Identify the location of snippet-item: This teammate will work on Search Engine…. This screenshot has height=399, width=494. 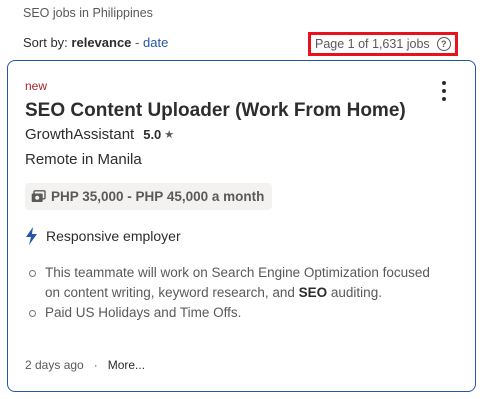
(235, 283).